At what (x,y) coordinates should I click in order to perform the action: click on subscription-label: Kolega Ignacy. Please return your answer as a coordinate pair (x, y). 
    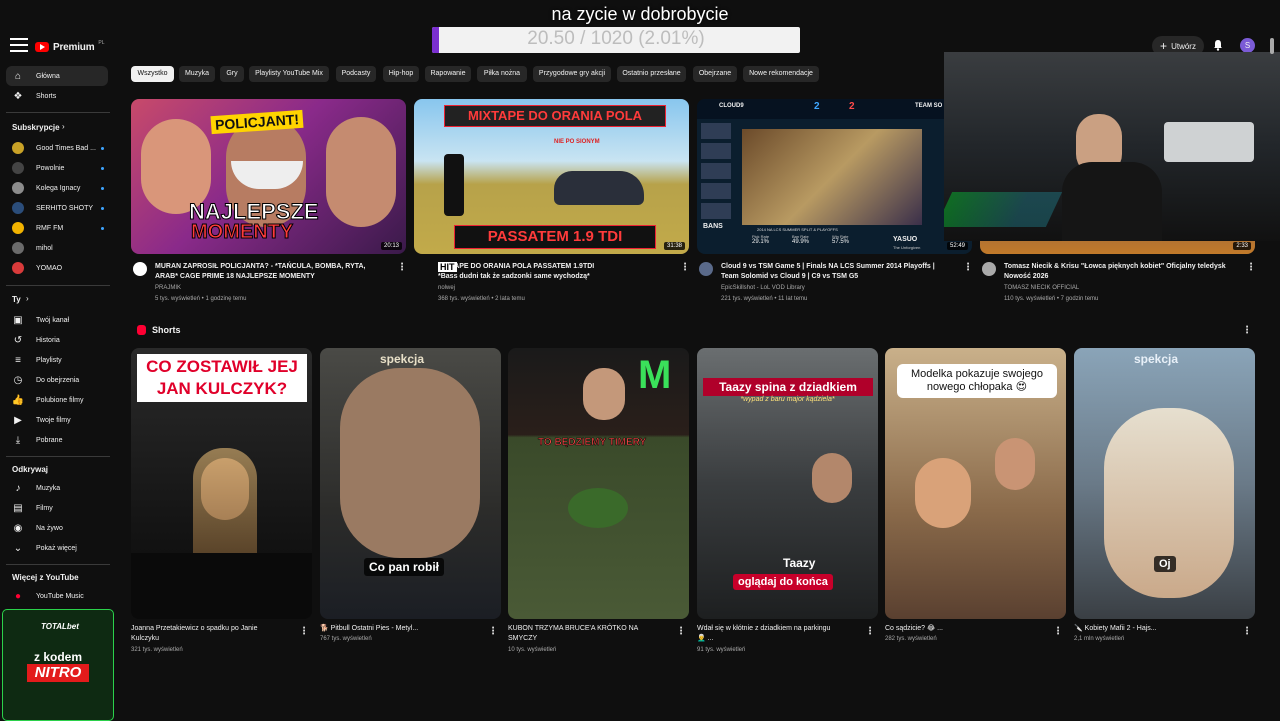
    Looking at the image, I should click on (58, 188).